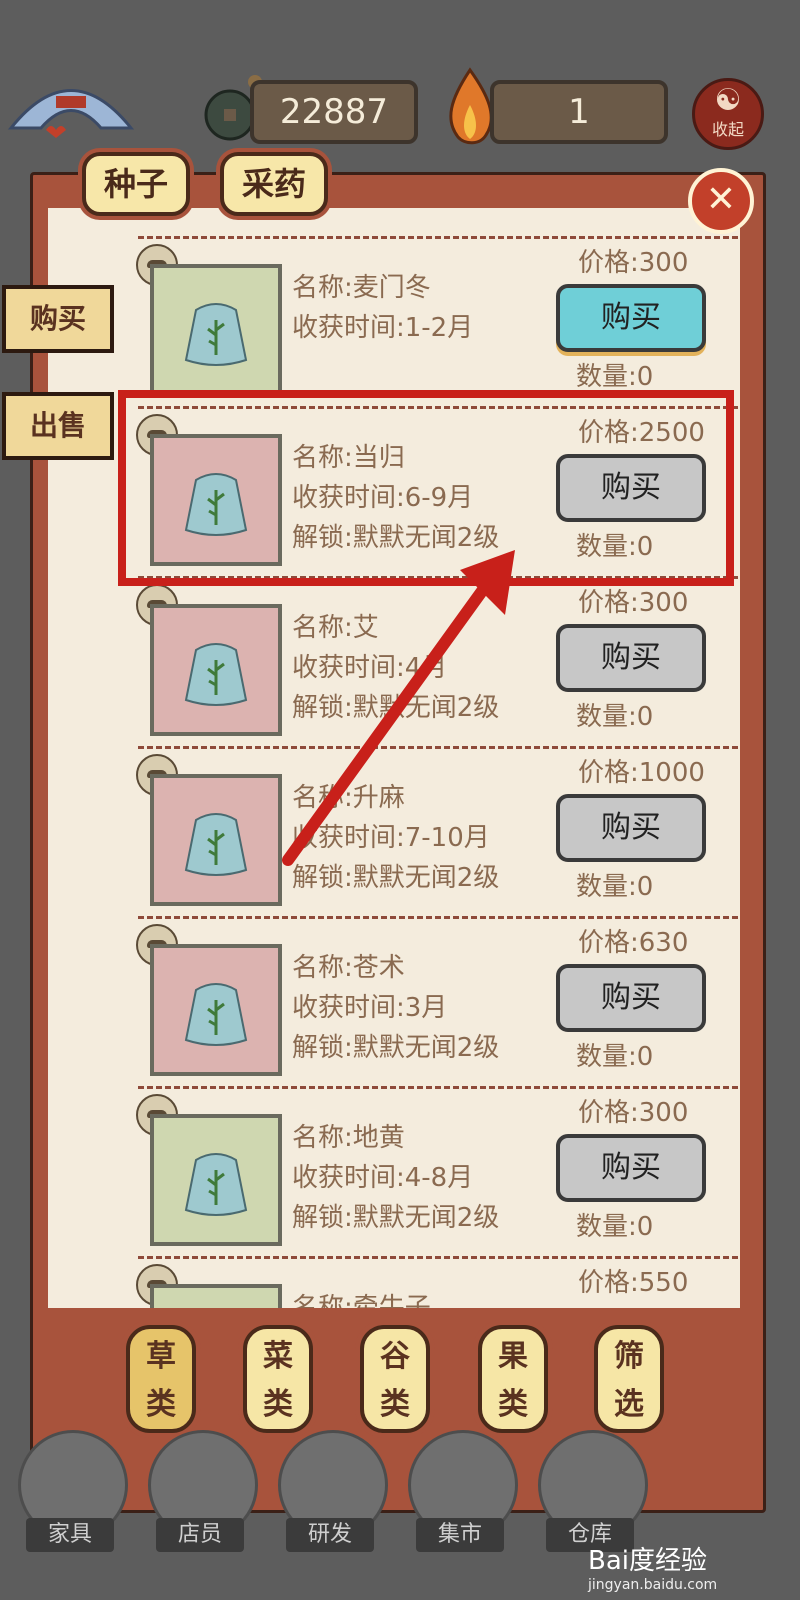  I want to click on fire-count: 1, so click(579, 112).